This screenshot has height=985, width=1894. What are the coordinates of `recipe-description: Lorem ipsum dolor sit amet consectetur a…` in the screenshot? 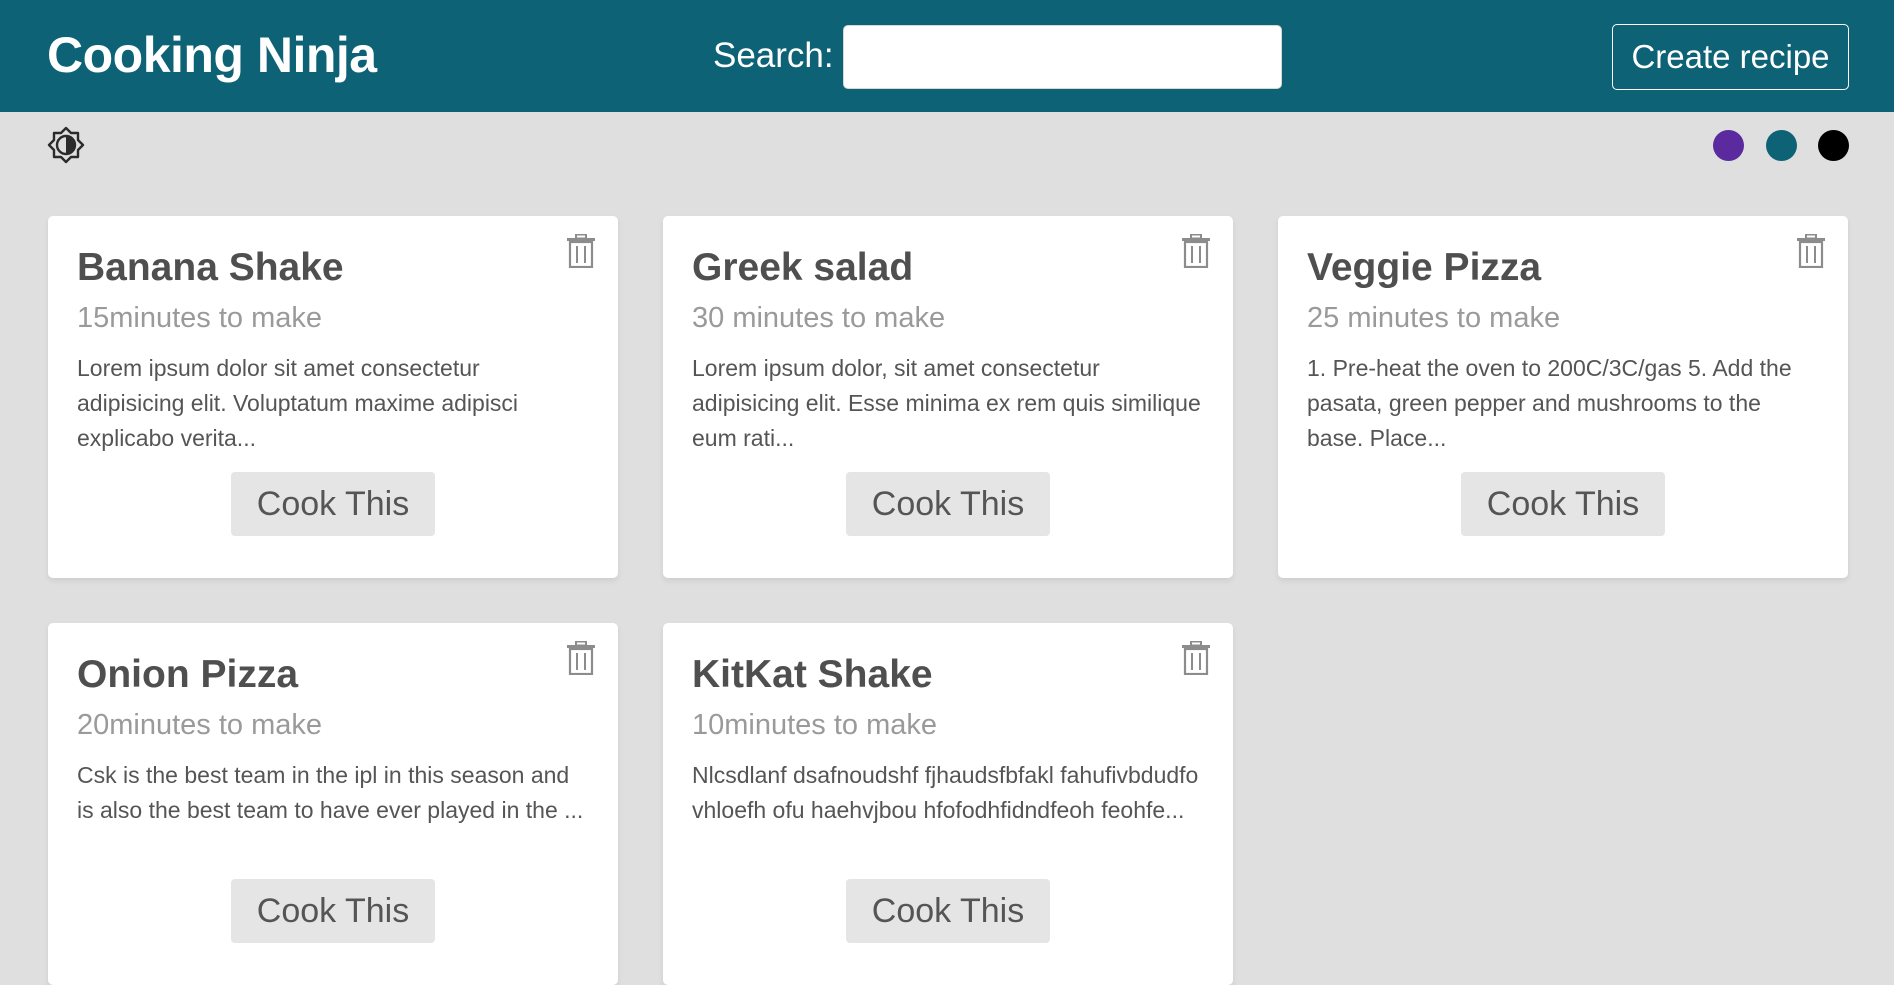 It's located at (298, 403).